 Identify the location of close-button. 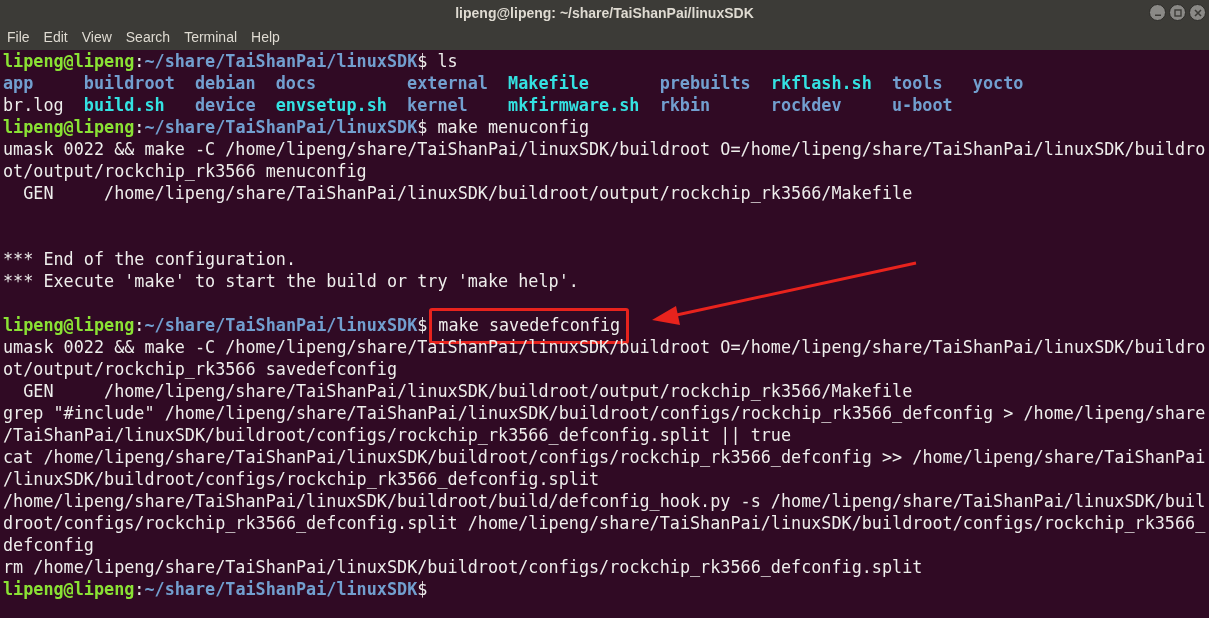
(1197, 12).